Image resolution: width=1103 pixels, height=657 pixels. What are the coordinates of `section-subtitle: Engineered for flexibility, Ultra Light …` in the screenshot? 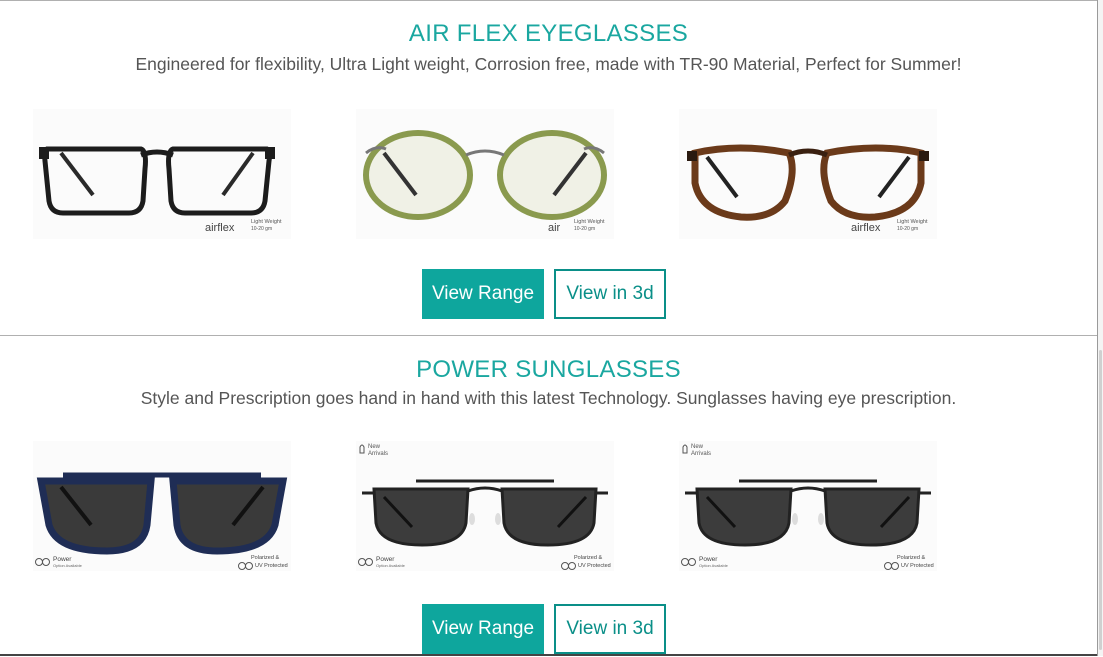 It's located at (548, 64).